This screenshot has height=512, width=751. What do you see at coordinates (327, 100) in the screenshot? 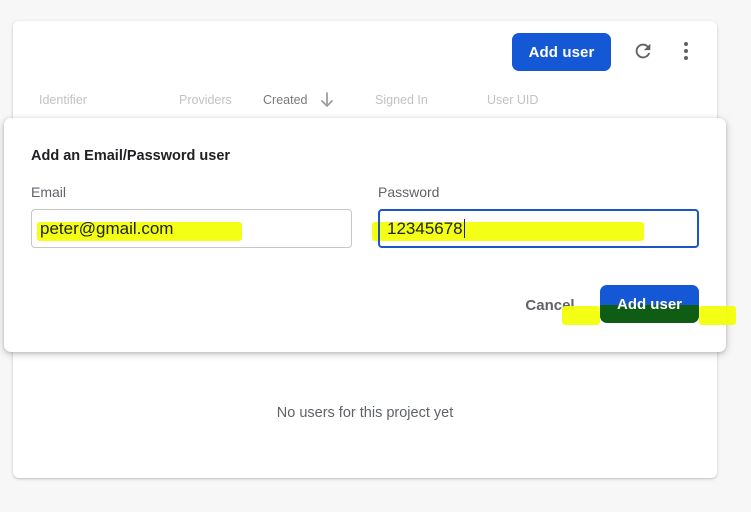
I see `sort-arrow-down-icon` at bounding box center [327, 100].